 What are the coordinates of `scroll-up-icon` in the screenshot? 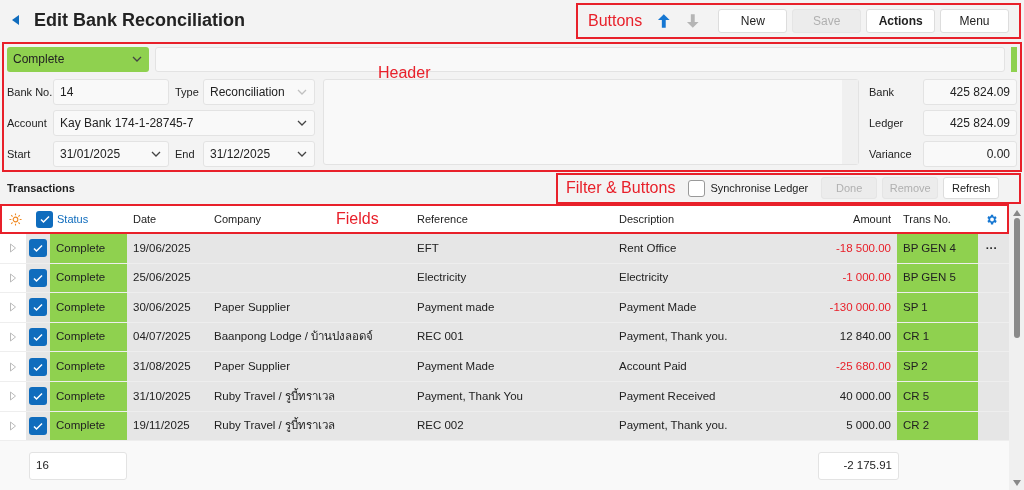 It's located at (1016, 213).